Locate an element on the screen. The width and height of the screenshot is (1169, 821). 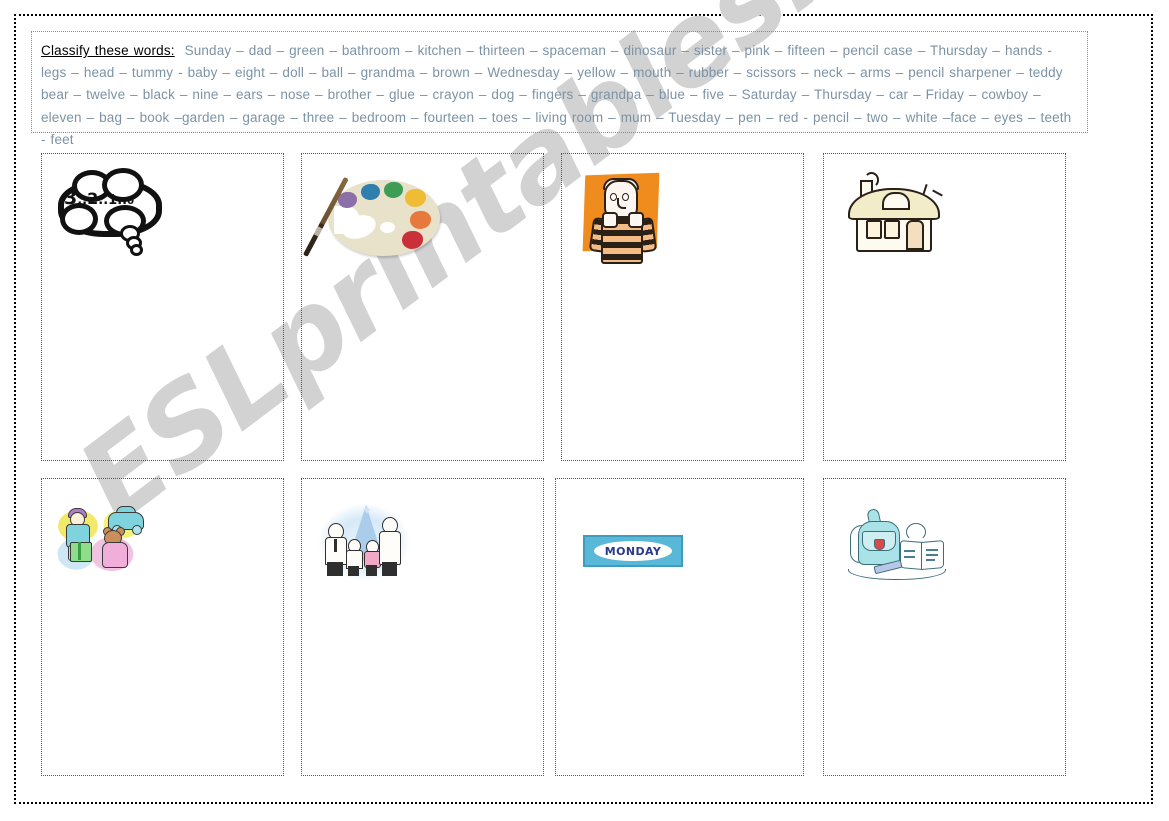
instruction-label: Classify these words: is located at coordinates (108, 50).